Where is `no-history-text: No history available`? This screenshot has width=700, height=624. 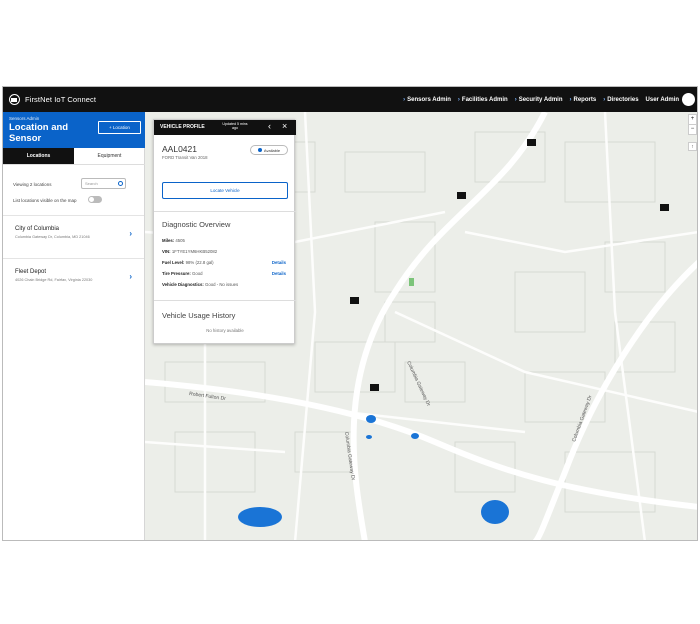 no-history-text: No history available is located at coordinates (225, 330).